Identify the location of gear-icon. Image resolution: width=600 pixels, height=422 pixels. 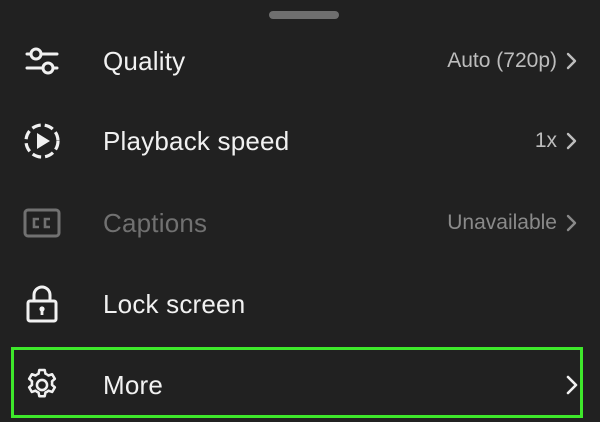
(42, 385).